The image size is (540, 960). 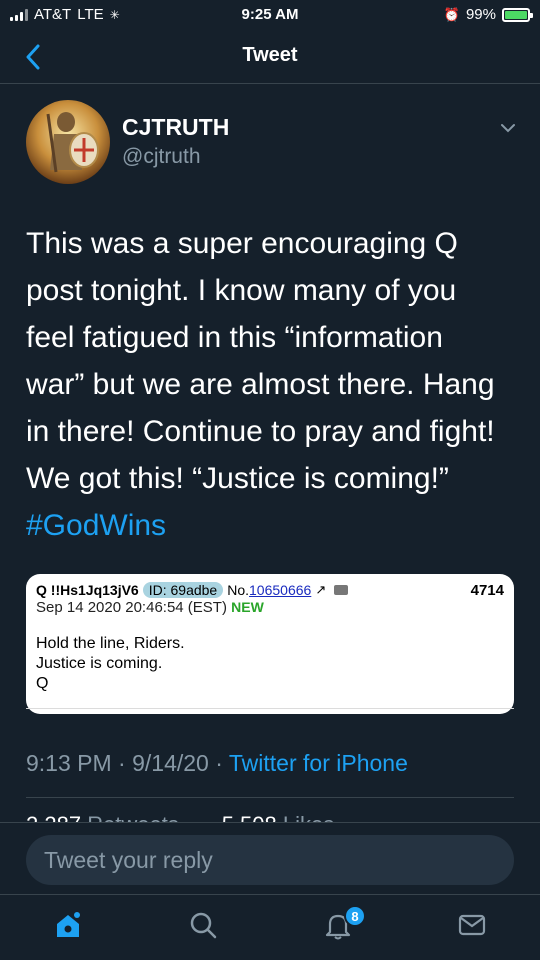 I want to click on card-post-no: No.10650666, so click(x=269, y=590).